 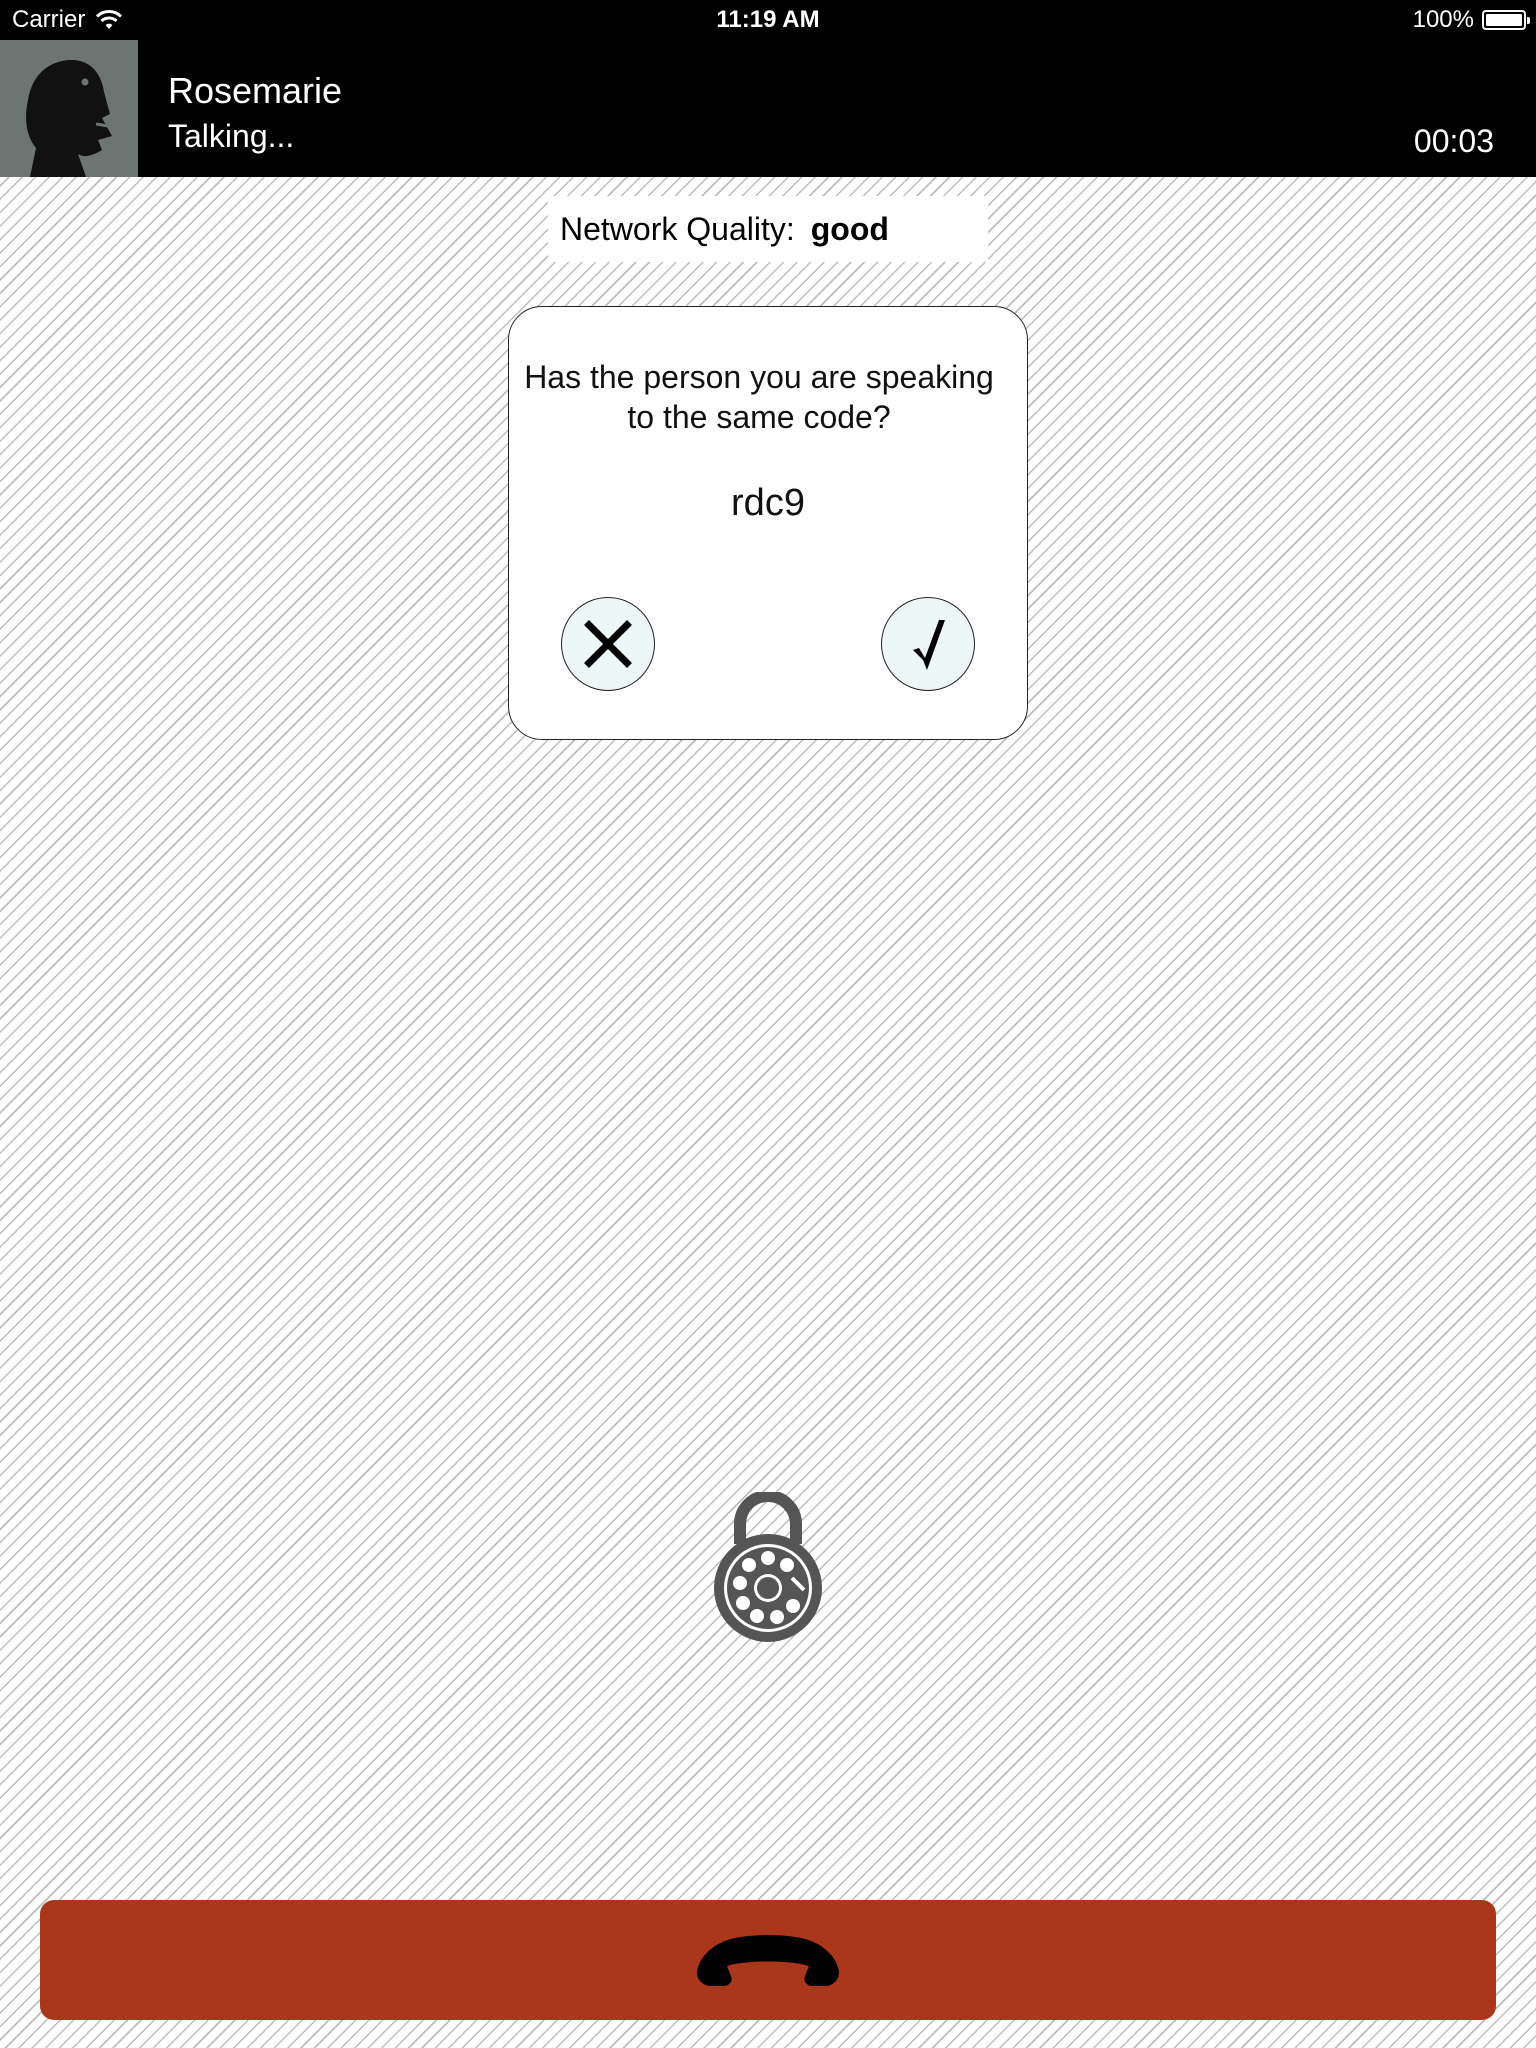 I want to click on reject-code-button, so click(x=608, y=644).